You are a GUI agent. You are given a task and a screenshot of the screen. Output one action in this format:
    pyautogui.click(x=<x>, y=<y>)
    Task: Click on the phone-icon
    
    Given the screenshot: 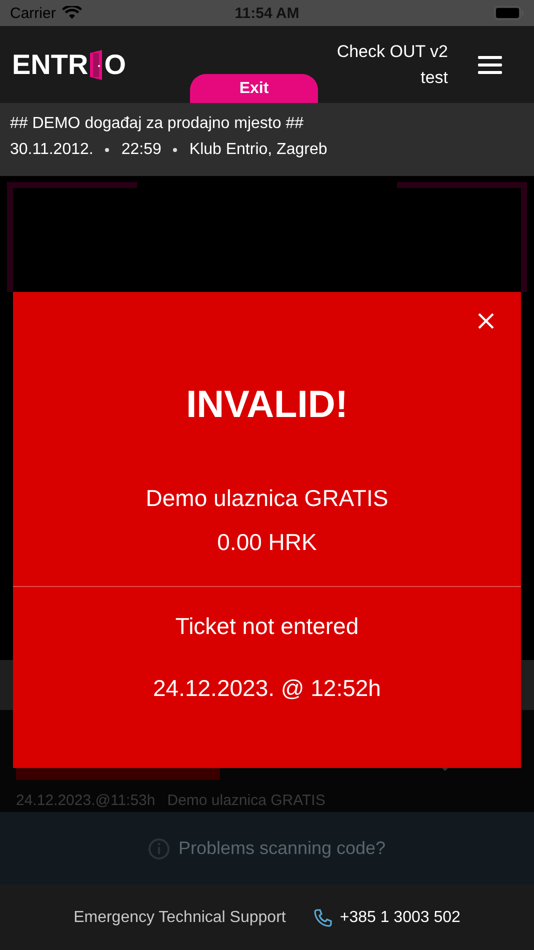 What is the action you would take?
    pyautogui.click(x=323, y=917)
    